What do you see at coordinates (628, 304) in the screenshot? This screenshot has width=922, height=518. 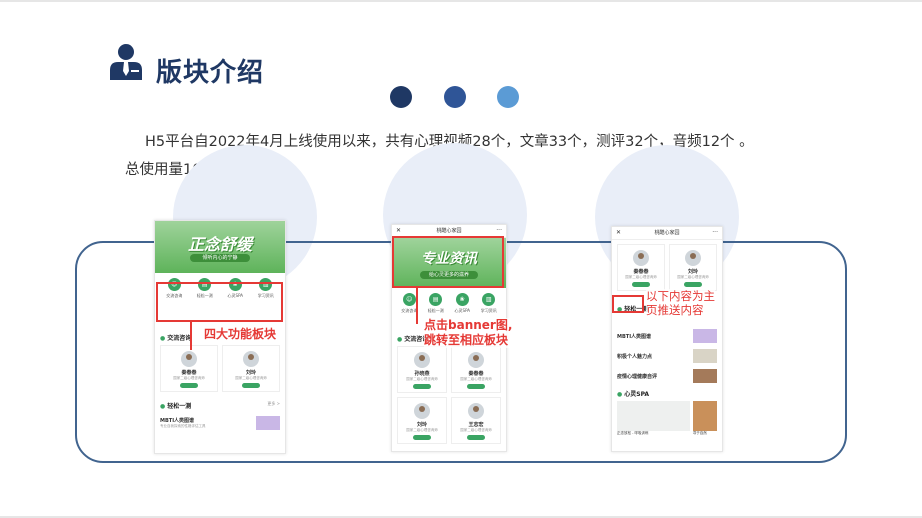 I see `highlight-box-push` at bounding box center [628, 304].